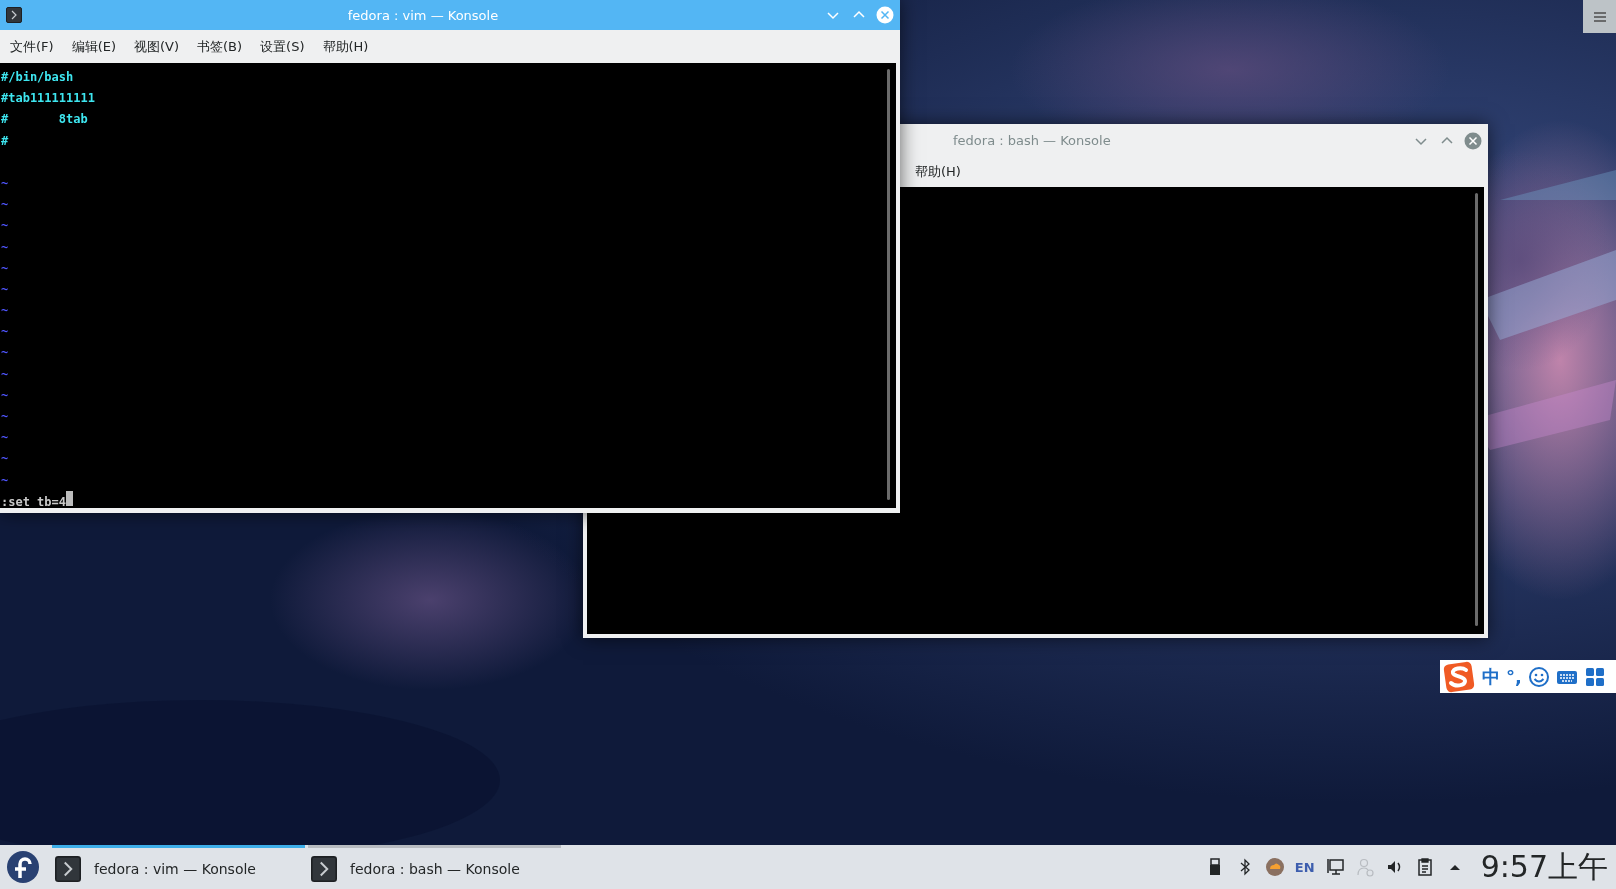 This screenshot has height=889, width=1616. Describe the element at coordinates (1538, 676) in the screenshot. I see `smiley-icon` at that location.